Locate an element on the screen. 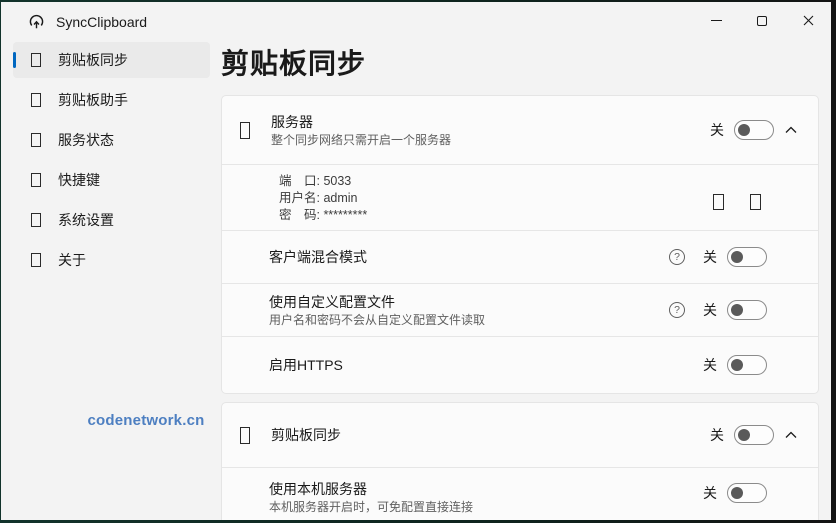  service-status-icon is located at coordinates (36, 140).